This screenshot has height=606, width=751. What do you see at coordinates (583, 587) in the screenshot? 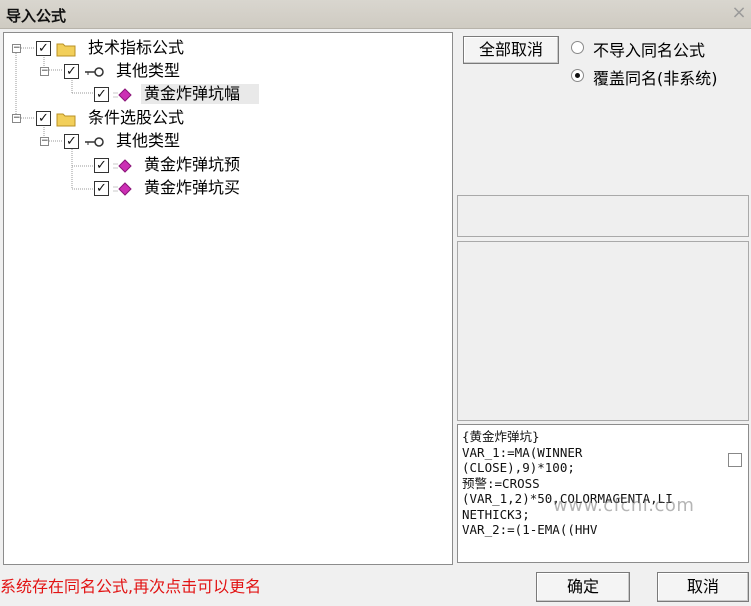
I see `ok-button: 确定` at bounding box center [583, 587].